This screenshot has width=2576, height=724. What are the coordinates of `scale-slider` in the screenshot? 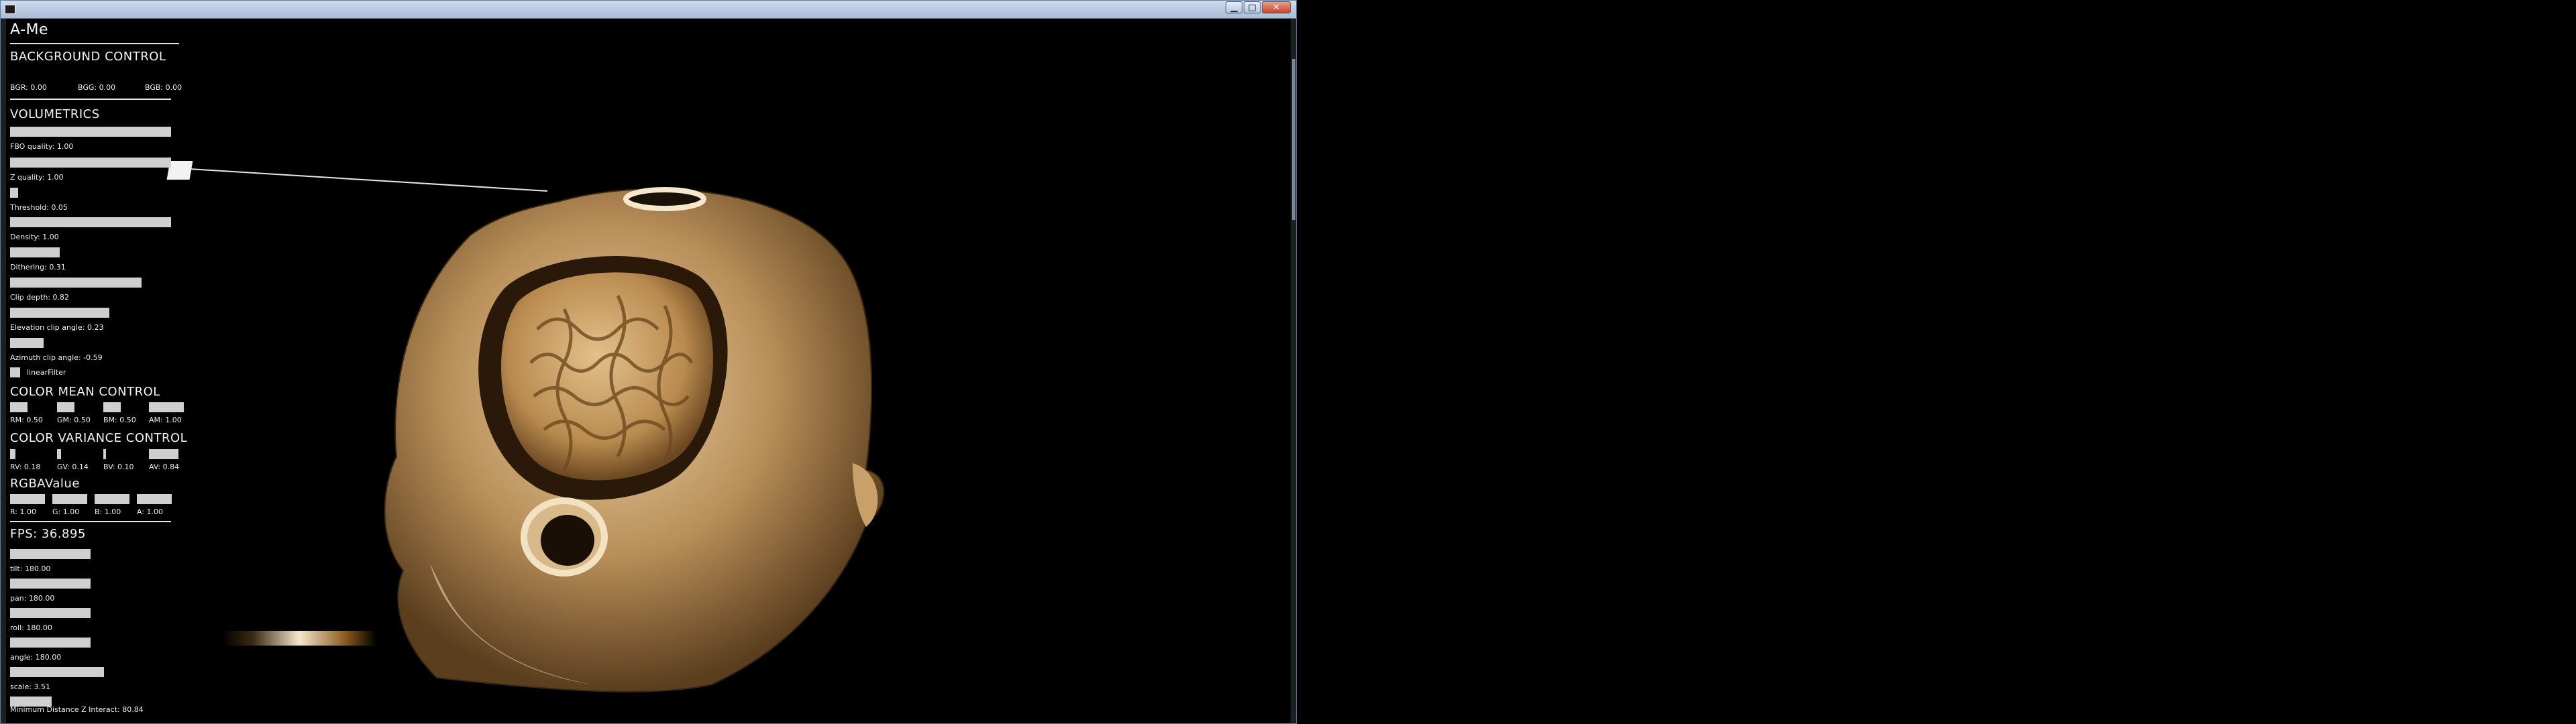 It's located at (57, 672).